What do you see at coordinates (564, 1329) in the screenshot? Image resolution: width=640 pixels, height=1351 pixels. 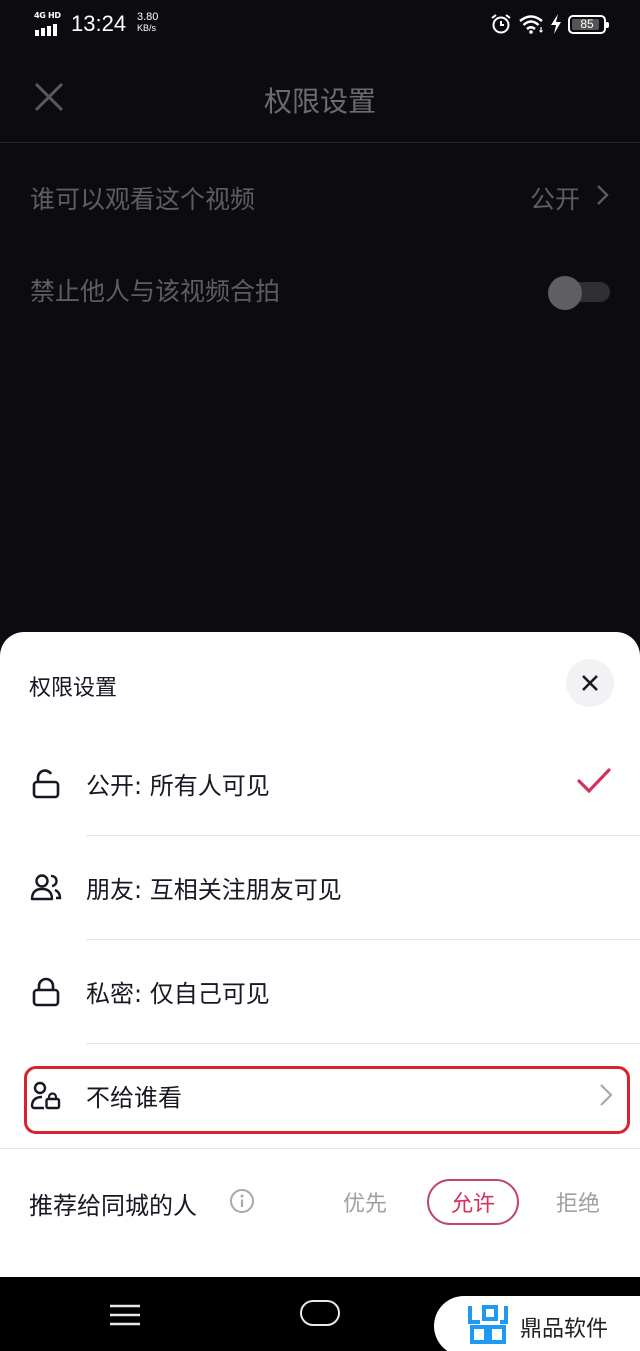 I see `watermark-text: 鼎品软件` at bounding box center [564, 1329].